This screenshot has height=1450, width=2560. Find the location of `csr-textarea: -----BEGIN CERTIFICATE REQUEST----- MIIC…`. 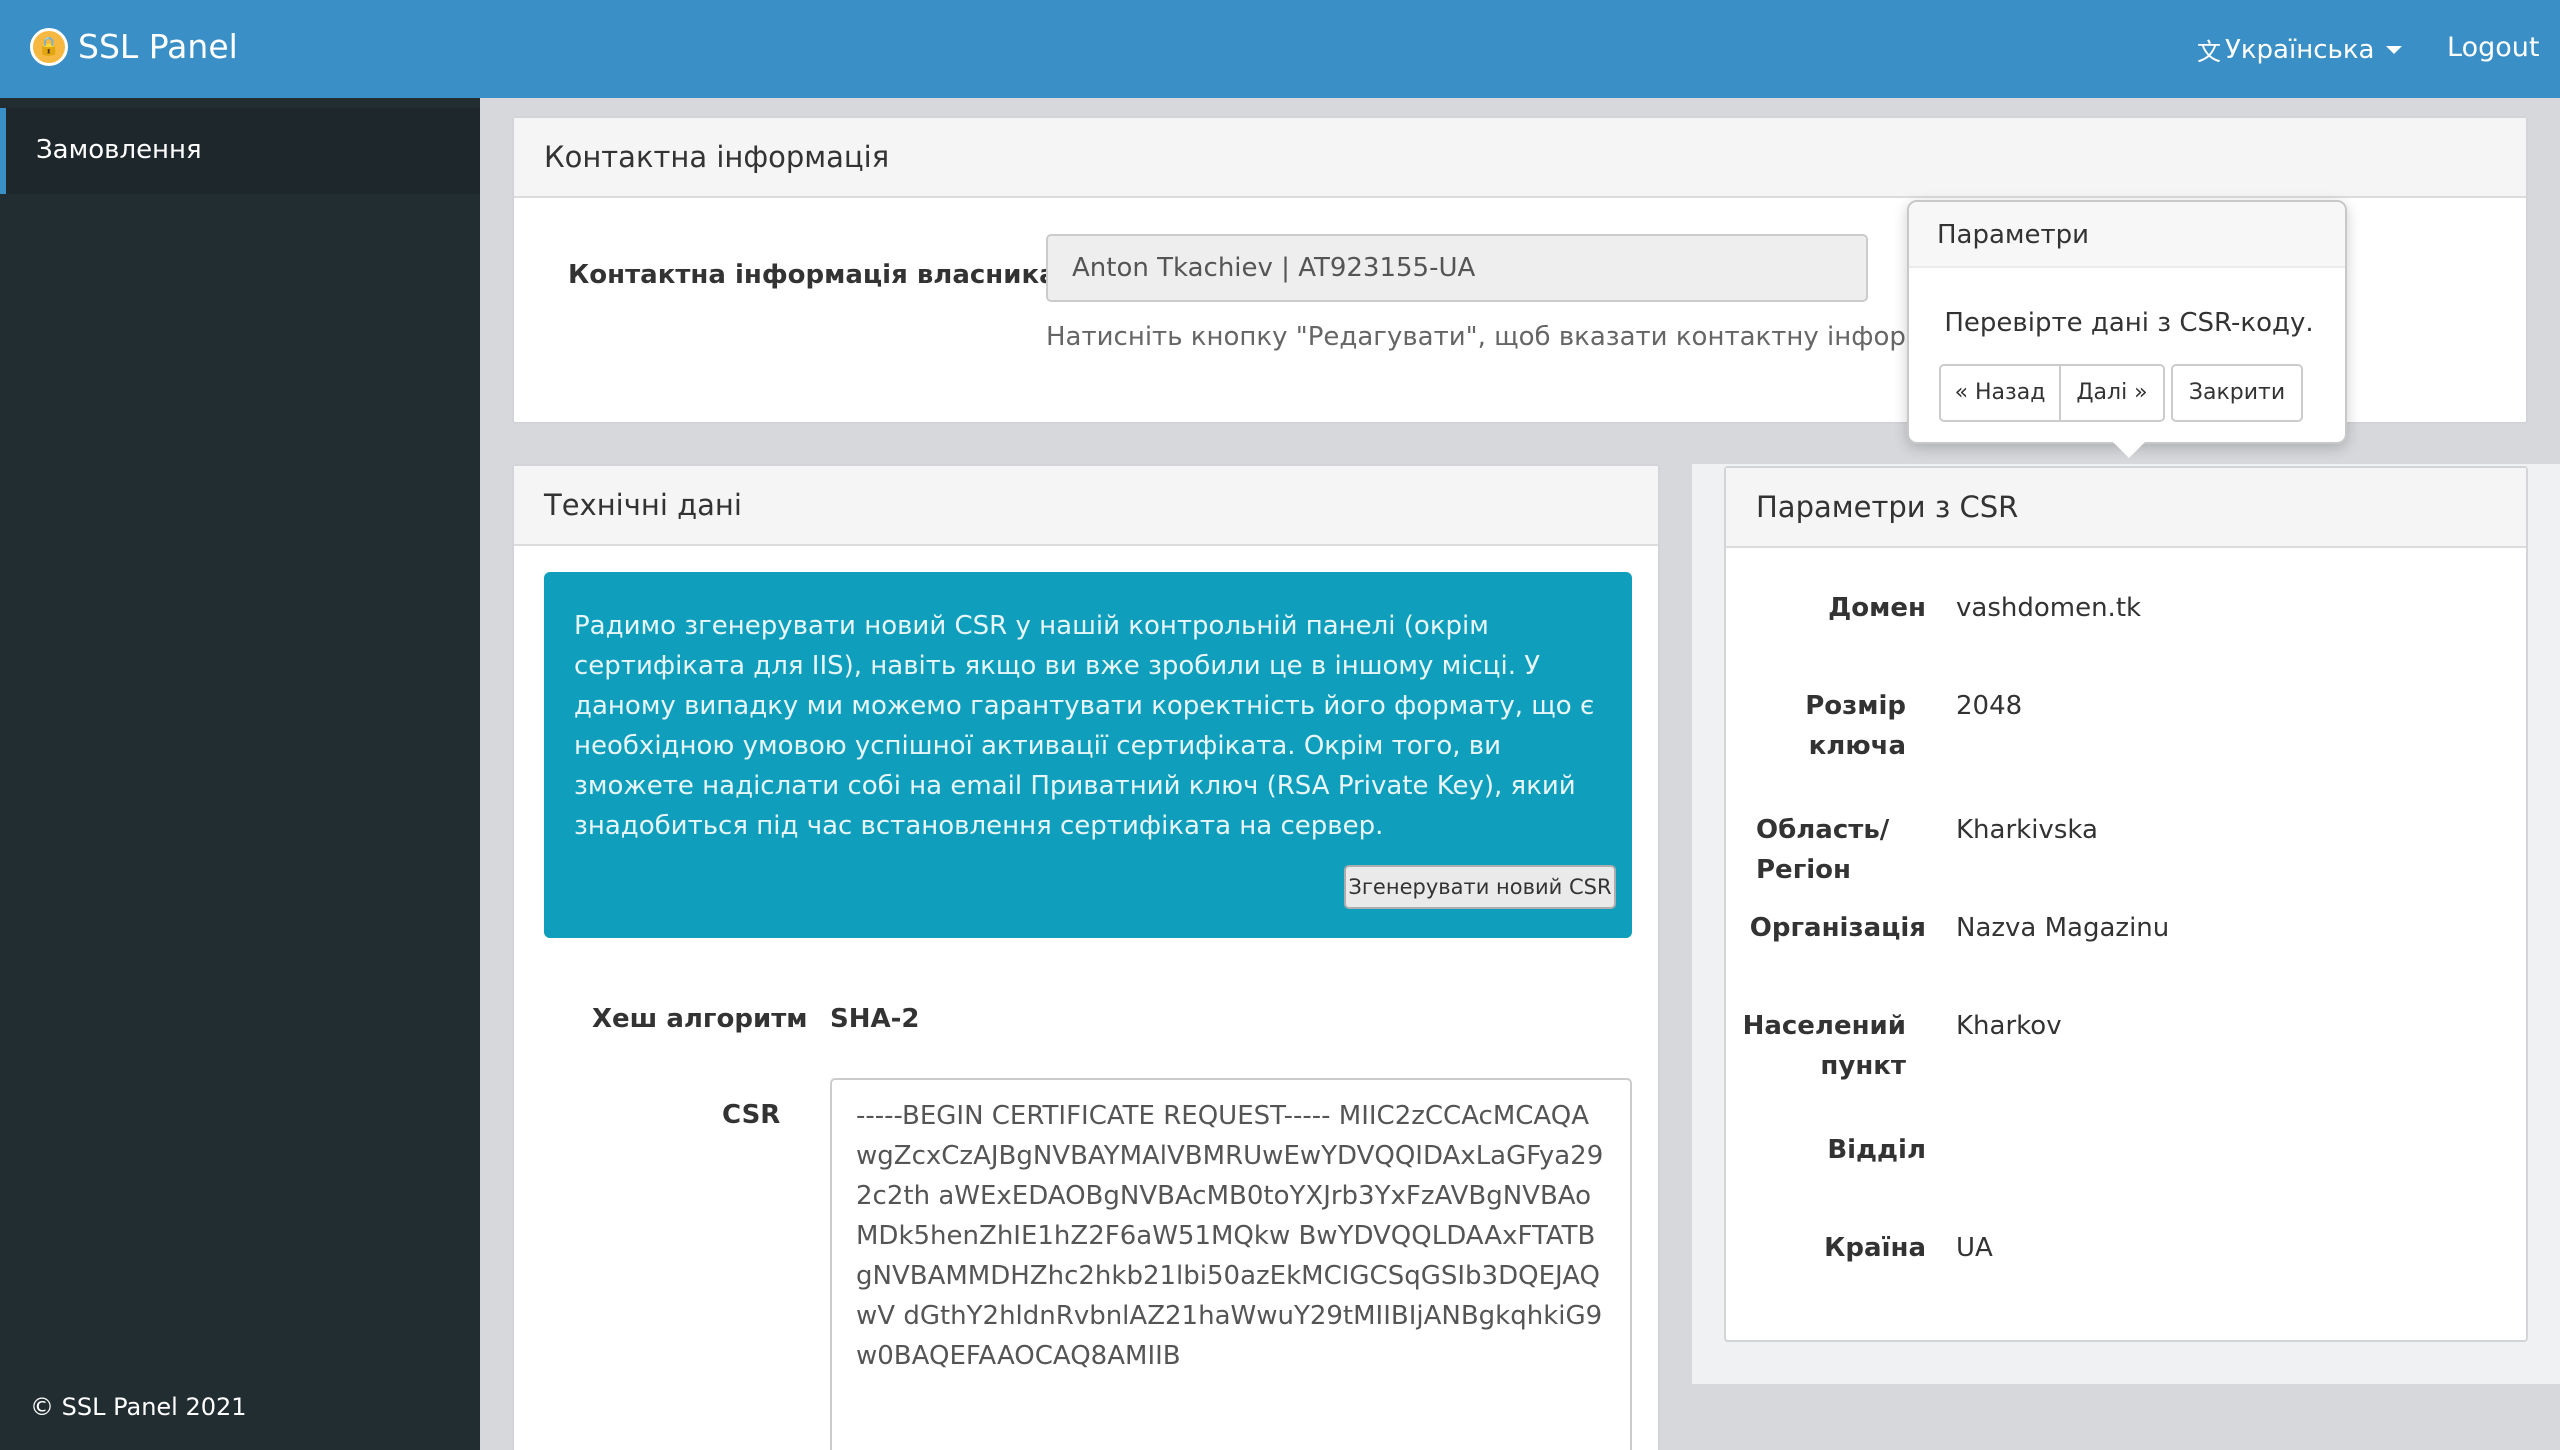

csr-textarea: -----BEGIN CERTIFICATE REQUEST----- MIIC… is located at coordinates (1231, 1264).